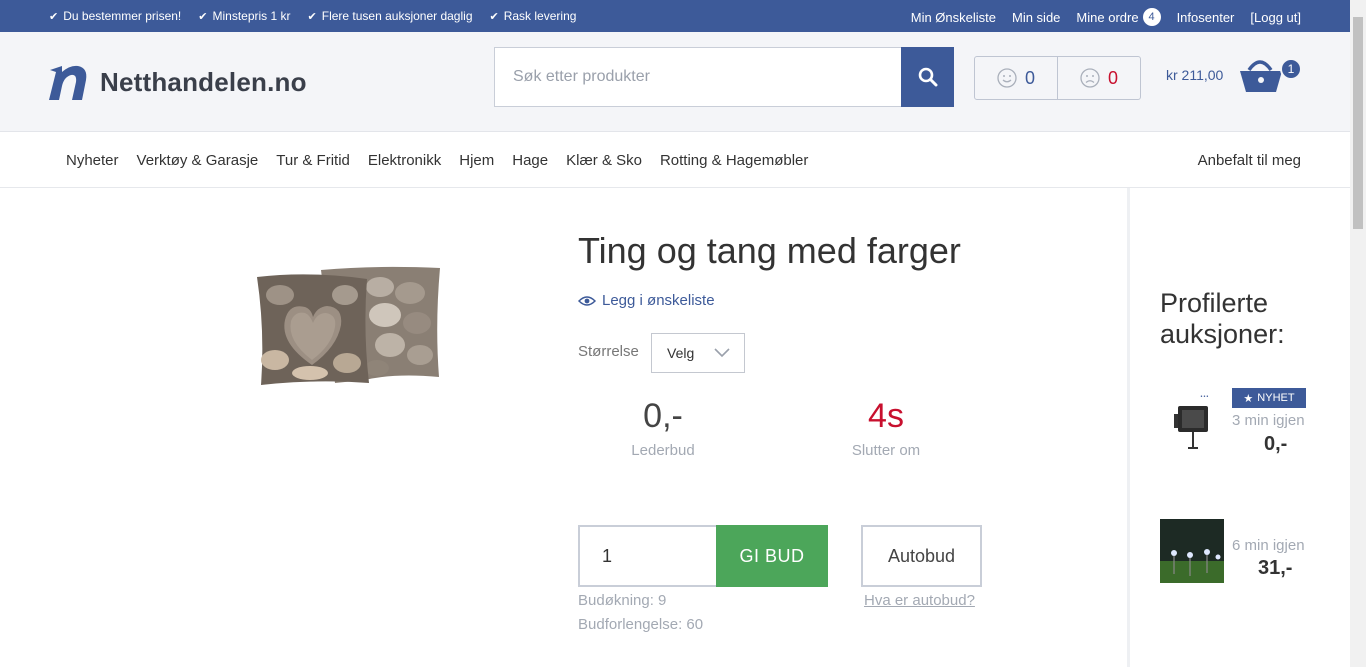 This screenshot has height=667, width=1366. I want to click on search-icon, so click(927, 77).